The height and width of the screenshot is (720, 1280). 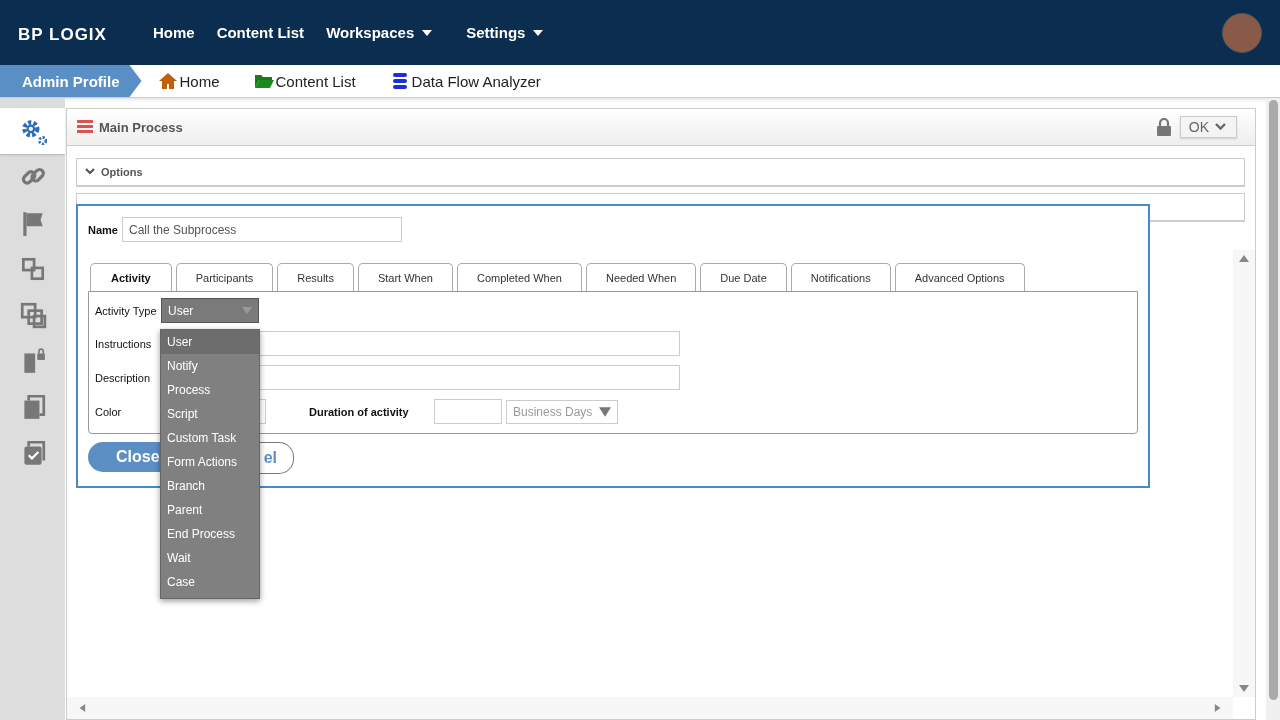 I want to click on panel-title: Main Process, so click(x=141, y=127).